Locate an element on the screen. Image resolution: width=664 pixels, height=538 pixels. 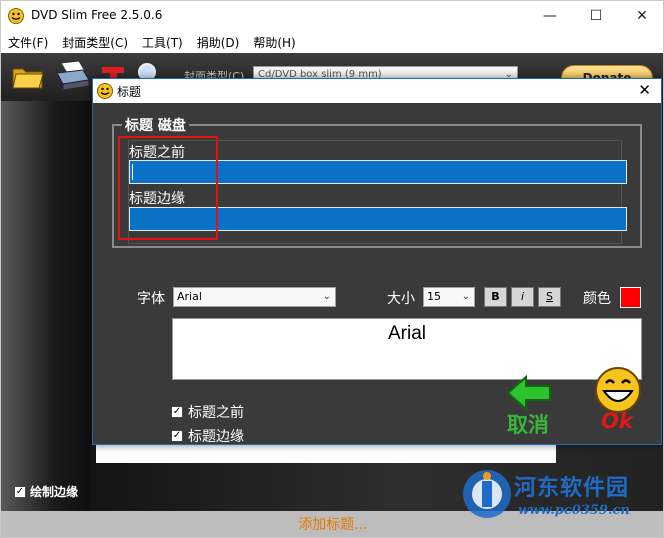
title-before-check-label: 标题之前 is located at coordinates (216, 413).